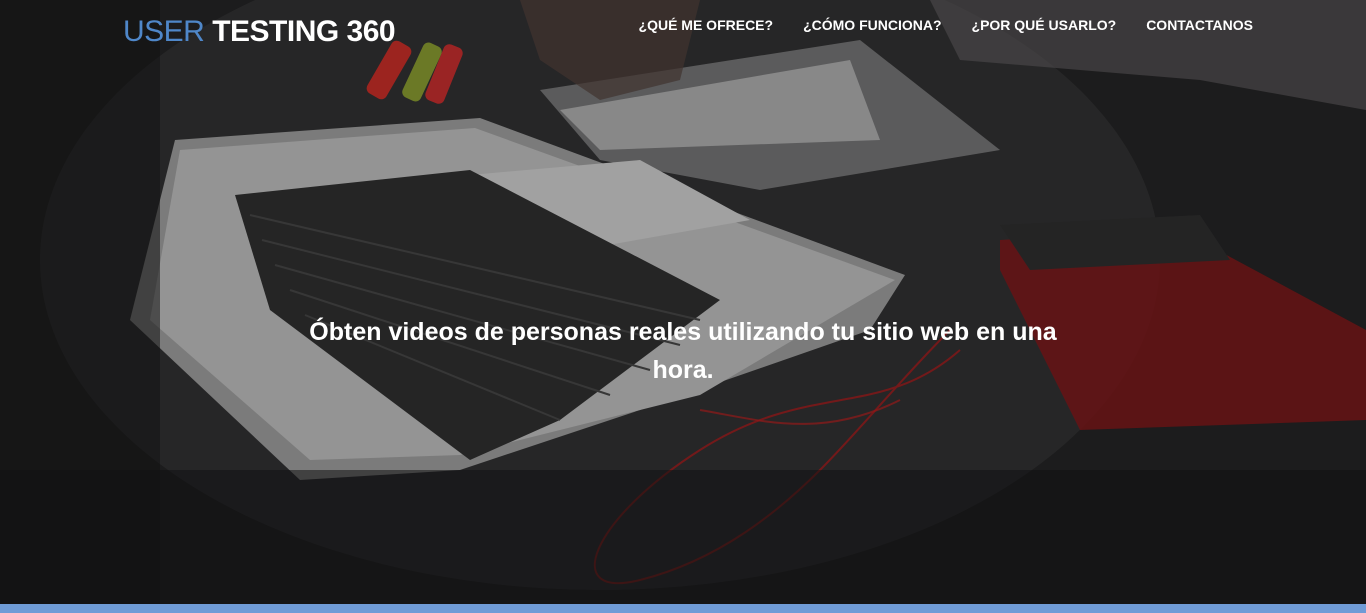  What do you see at coordinates (706, 25) in the screenshot?
I see `nav-item-que-me-ofrece: ¿QUÉ ME OFRECE?` at bounding box center [706, 25].